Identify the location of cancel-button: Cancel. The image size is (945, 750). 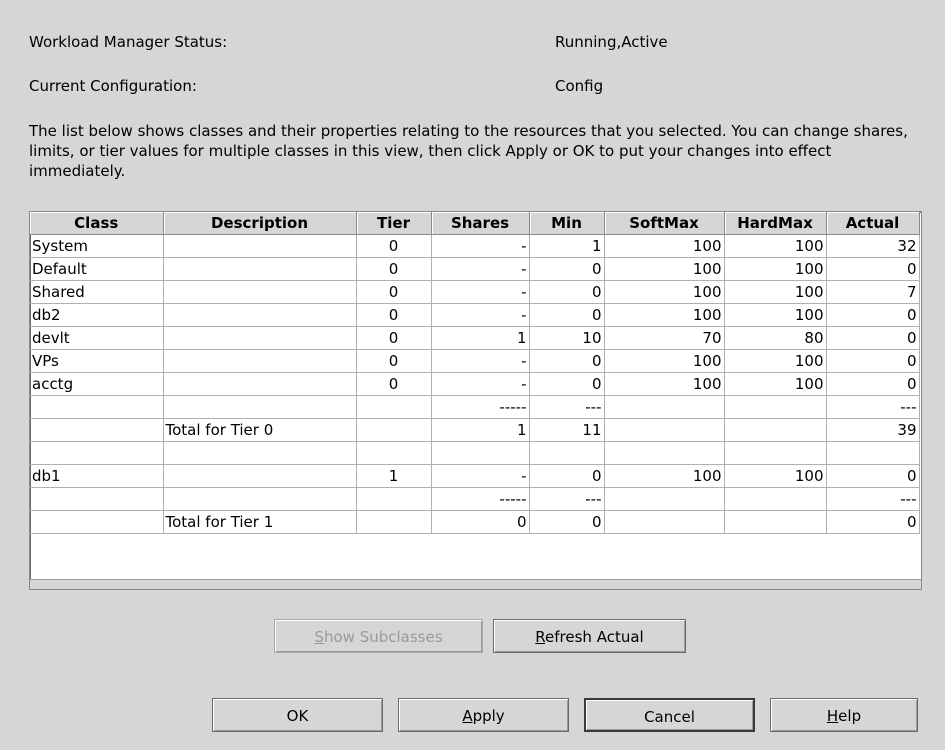
(669, 715).